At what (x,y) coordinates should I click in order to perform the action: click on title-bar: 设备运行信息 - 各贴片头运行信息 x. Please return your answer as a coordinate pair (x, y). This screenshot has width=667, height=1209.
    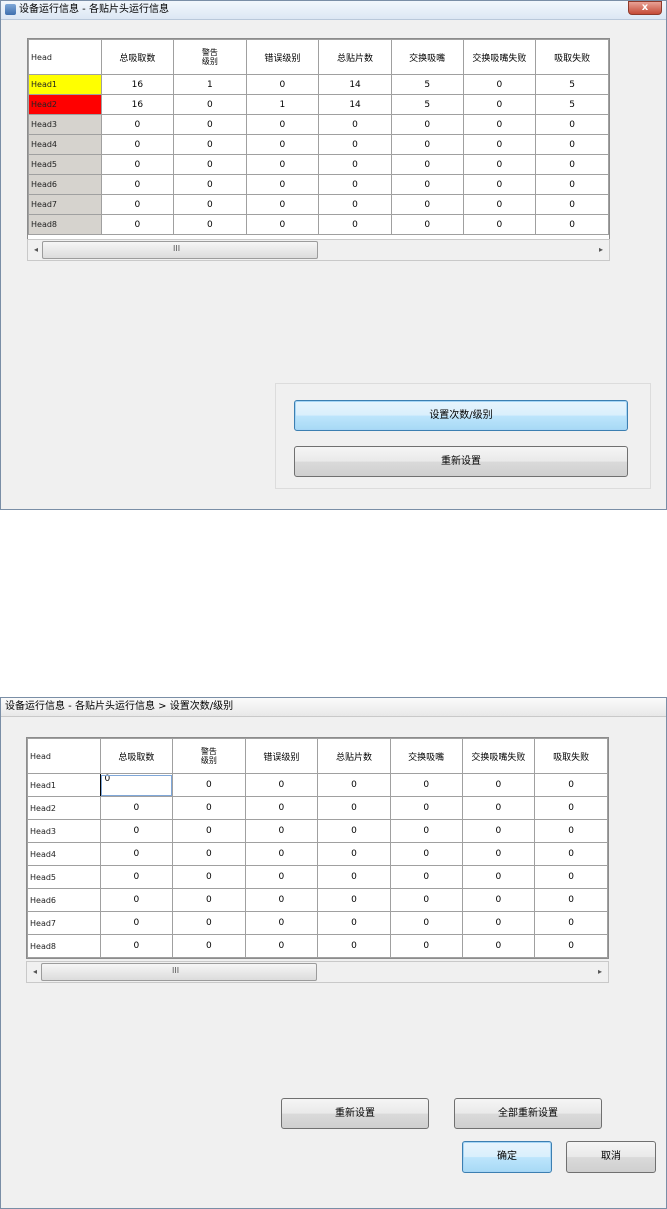
    Looking at the image, I should click on (333, 10).